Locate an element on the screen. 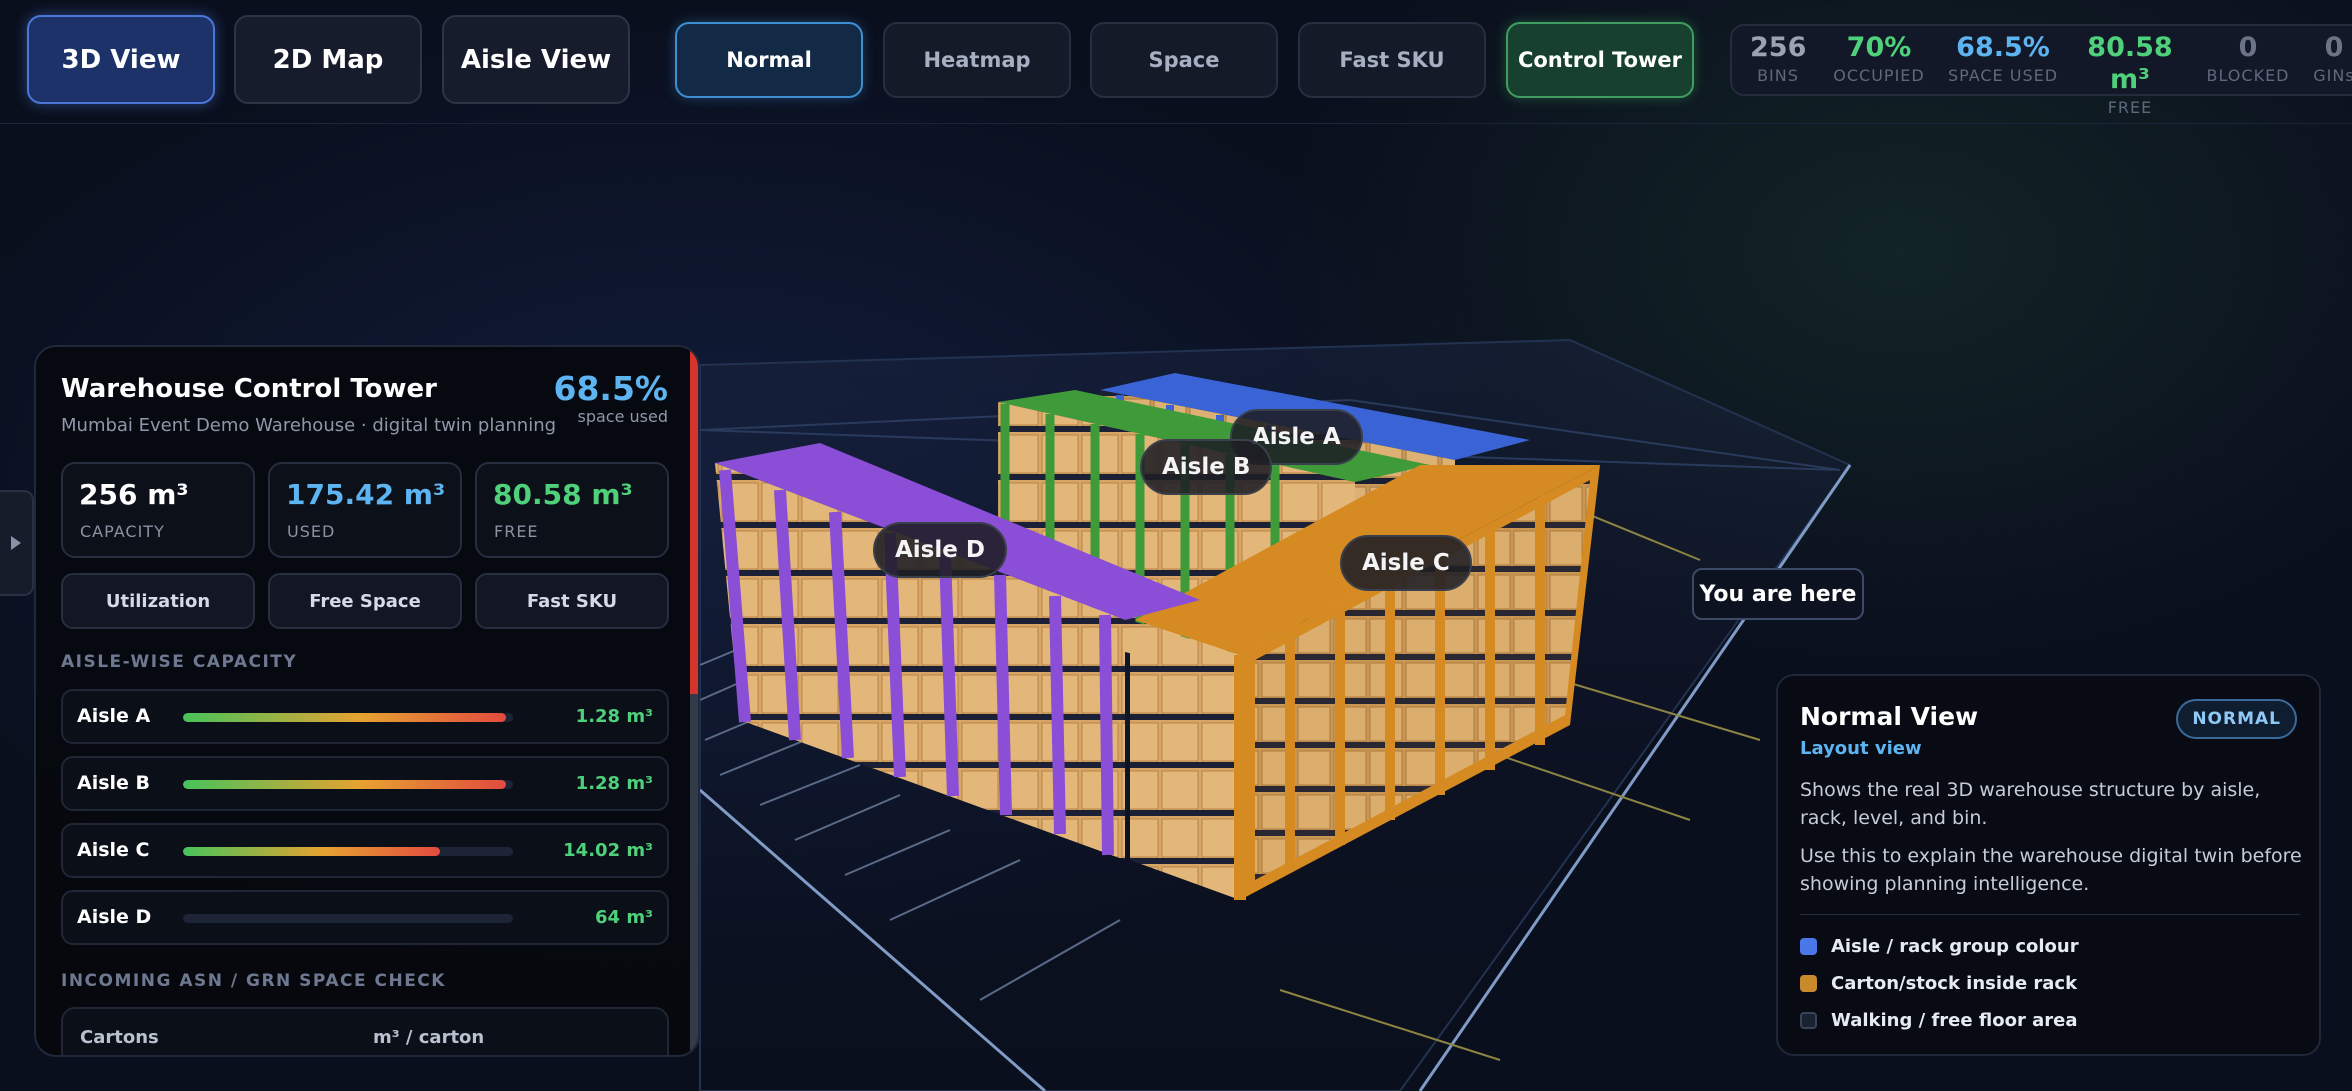 The height and width of the screenshot is (1091, 2352). aisle-d-label: Aisle D is located at coordinates (940, 550).